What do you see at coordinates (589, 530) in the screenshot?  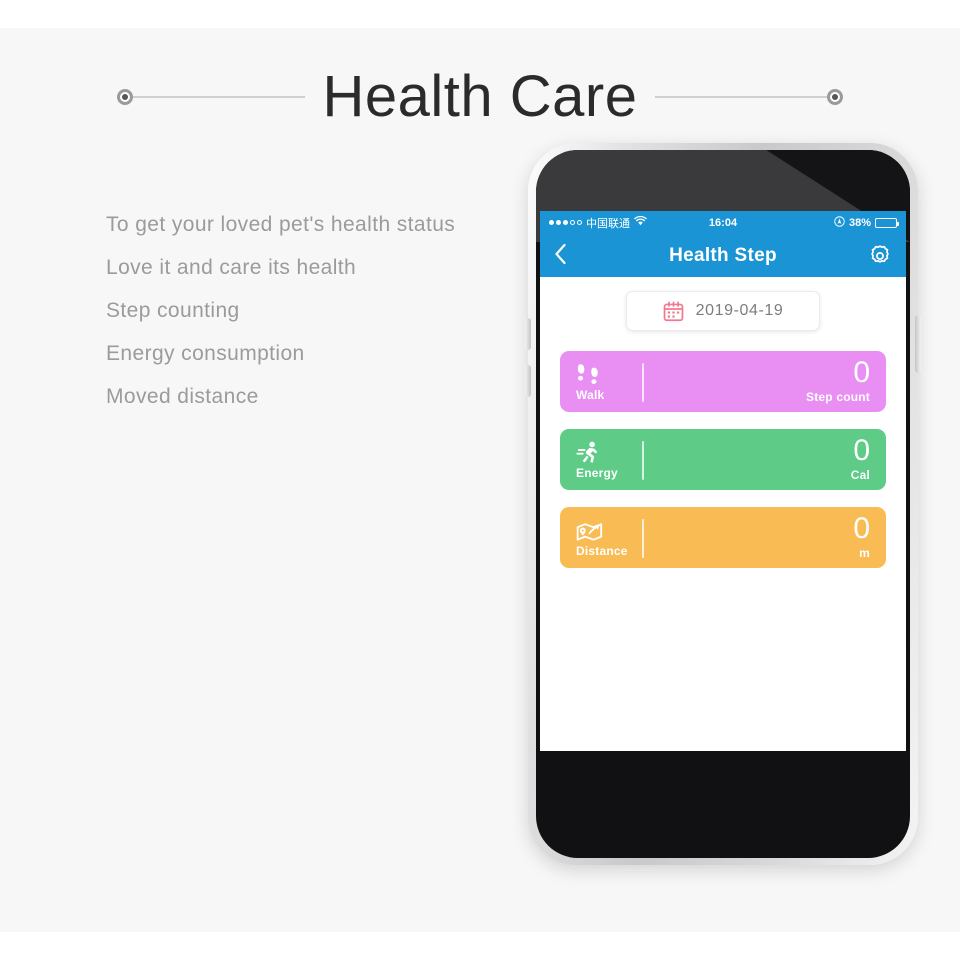 I see `map-route-icon` at bounding box center [589, 530].